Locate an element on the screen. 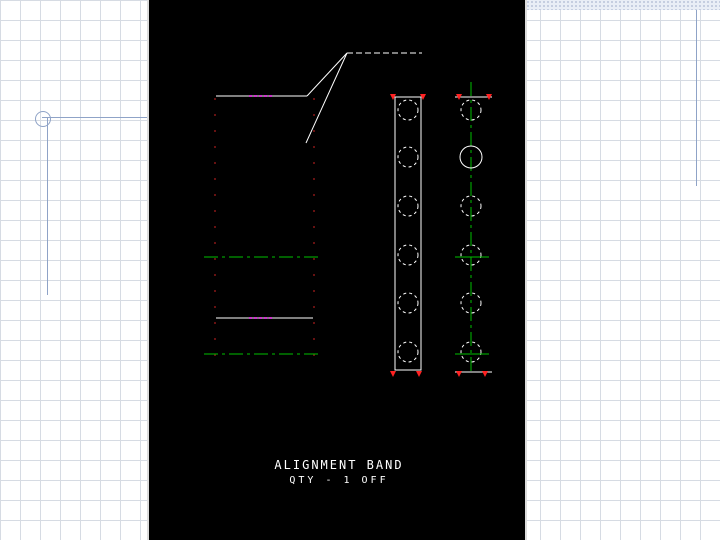 This screenshot has height=540, width=720. callout-leader is located at coordinates (363, 98).